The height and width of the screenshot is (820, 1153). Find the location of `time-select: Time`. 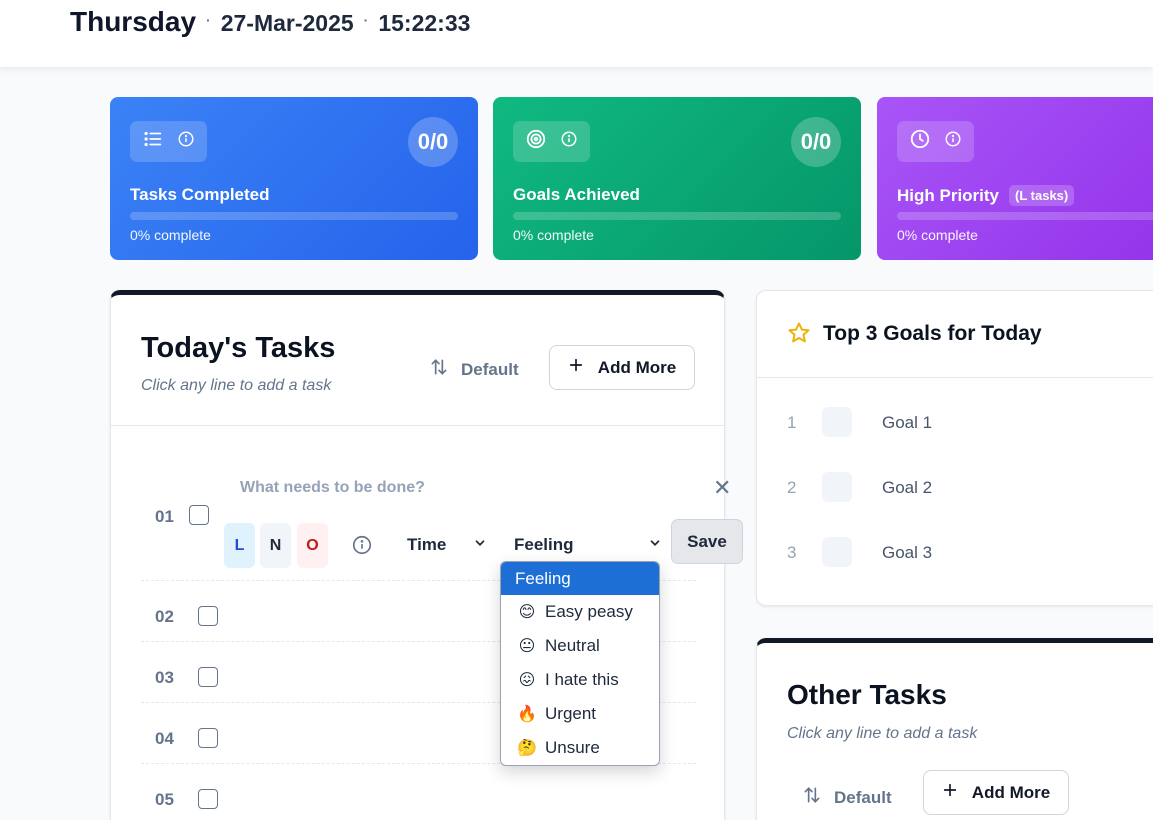

time-select: Time is located at coordinates (447, 545).